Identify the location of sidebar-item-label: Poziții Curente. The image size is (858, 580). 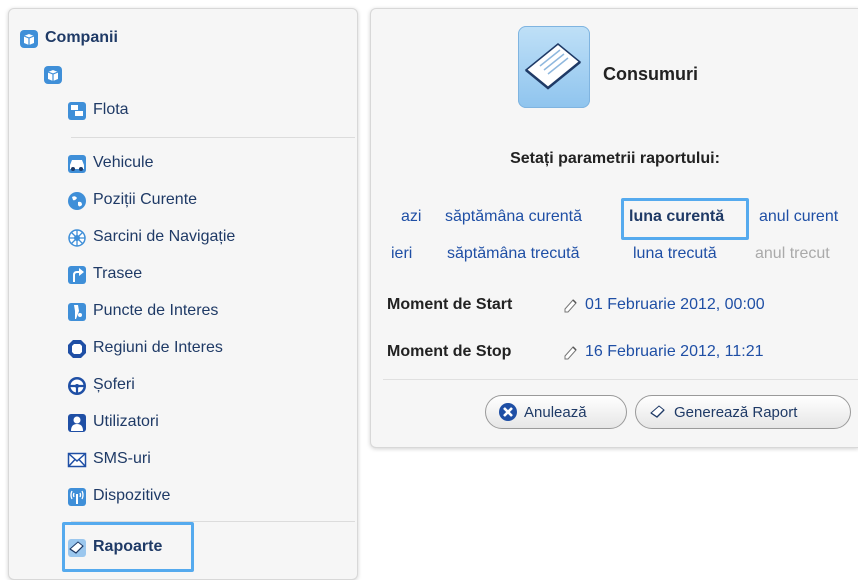
(145, 199).